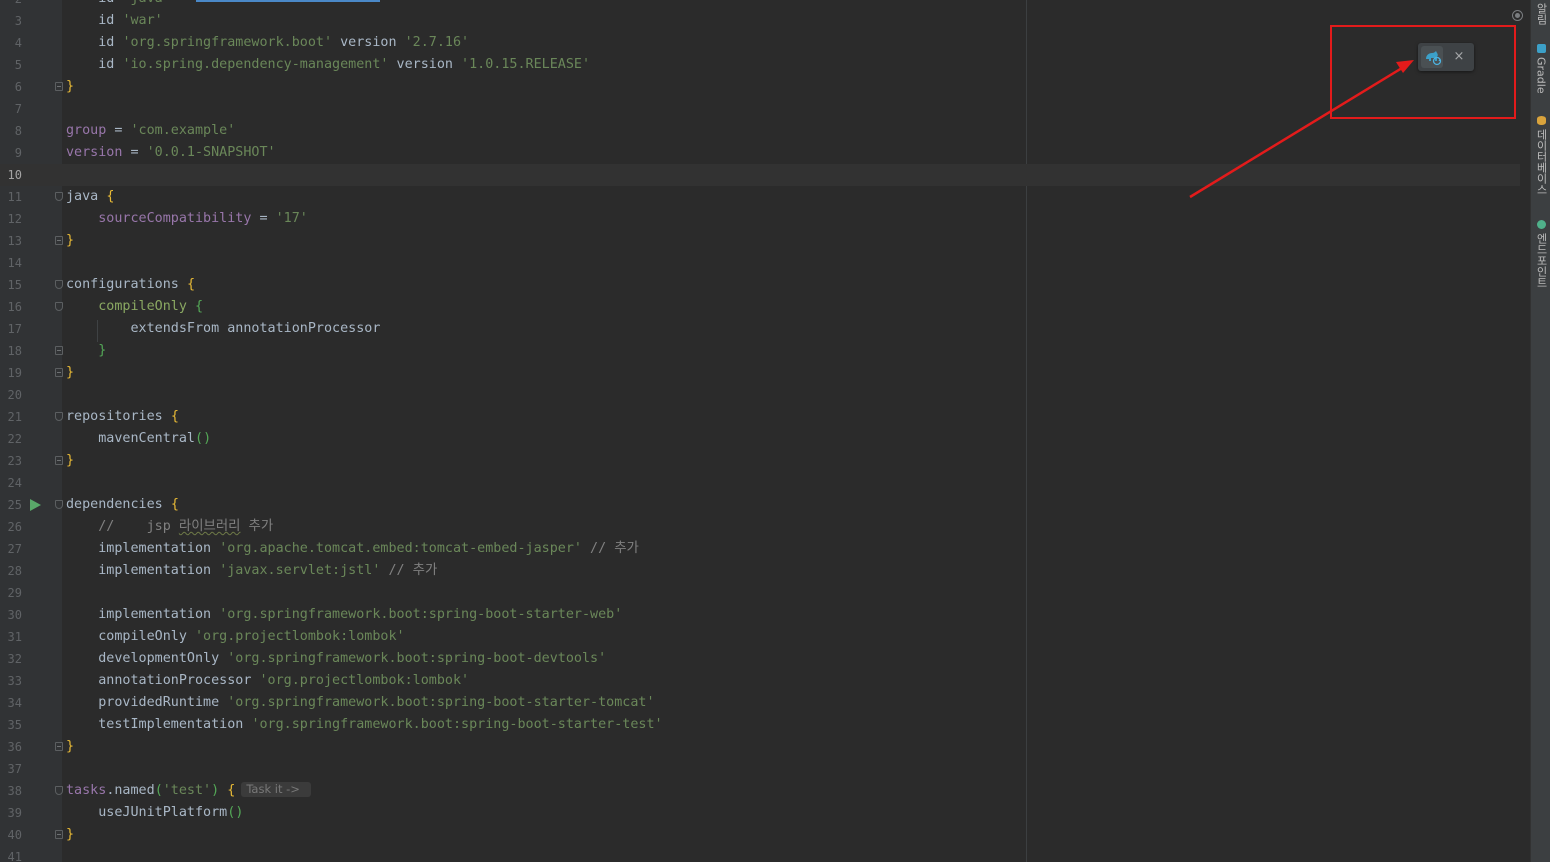 This screenshot has height=862, width=1550. Describe the element at coordinates (14, 395) in the screenshot. I see `line-number: 20` at that location.